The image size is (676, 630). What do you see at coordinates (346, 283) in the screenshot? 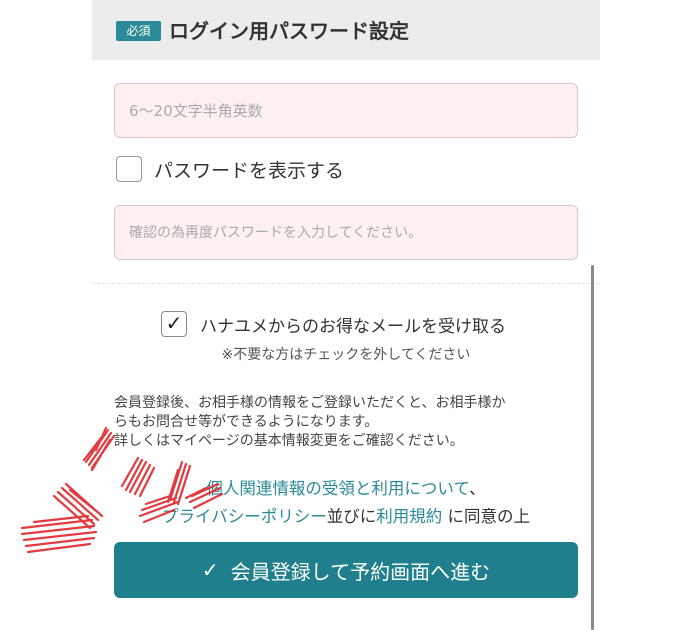
I see `divider` at bounding box center [346, 283].